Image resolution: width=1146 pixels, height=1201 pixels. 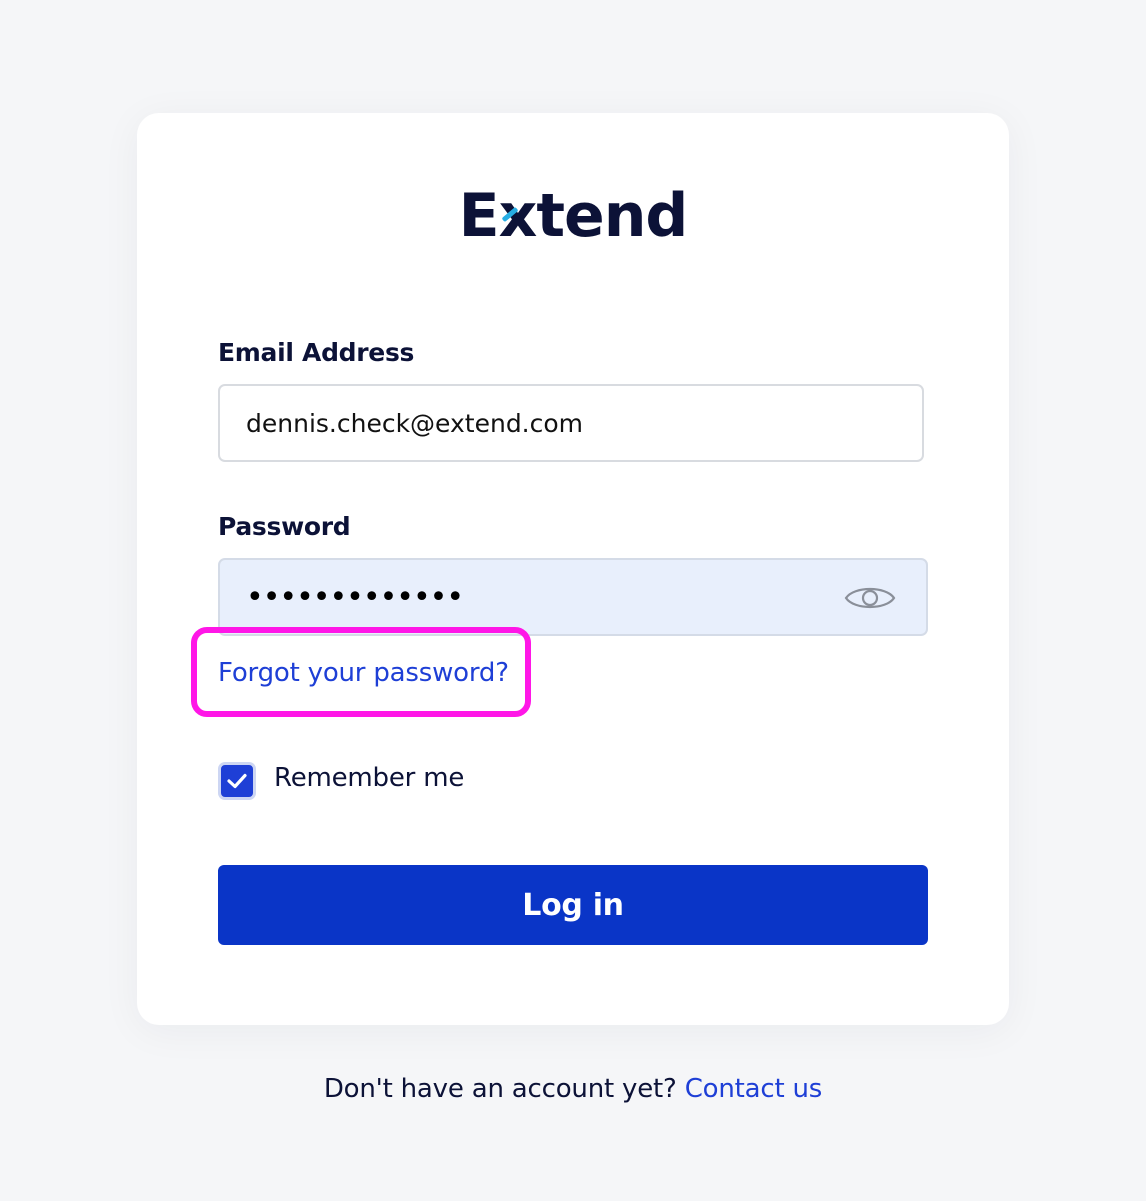 I want to click on extend-logo: Ex tend, so click(x=573, y=216).